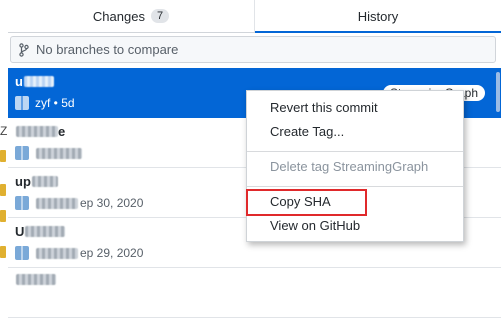 Image resolution: width=501 pixels, height=318 pixels. I want to click on left-edge-fragments: Z, so click(4, 145).